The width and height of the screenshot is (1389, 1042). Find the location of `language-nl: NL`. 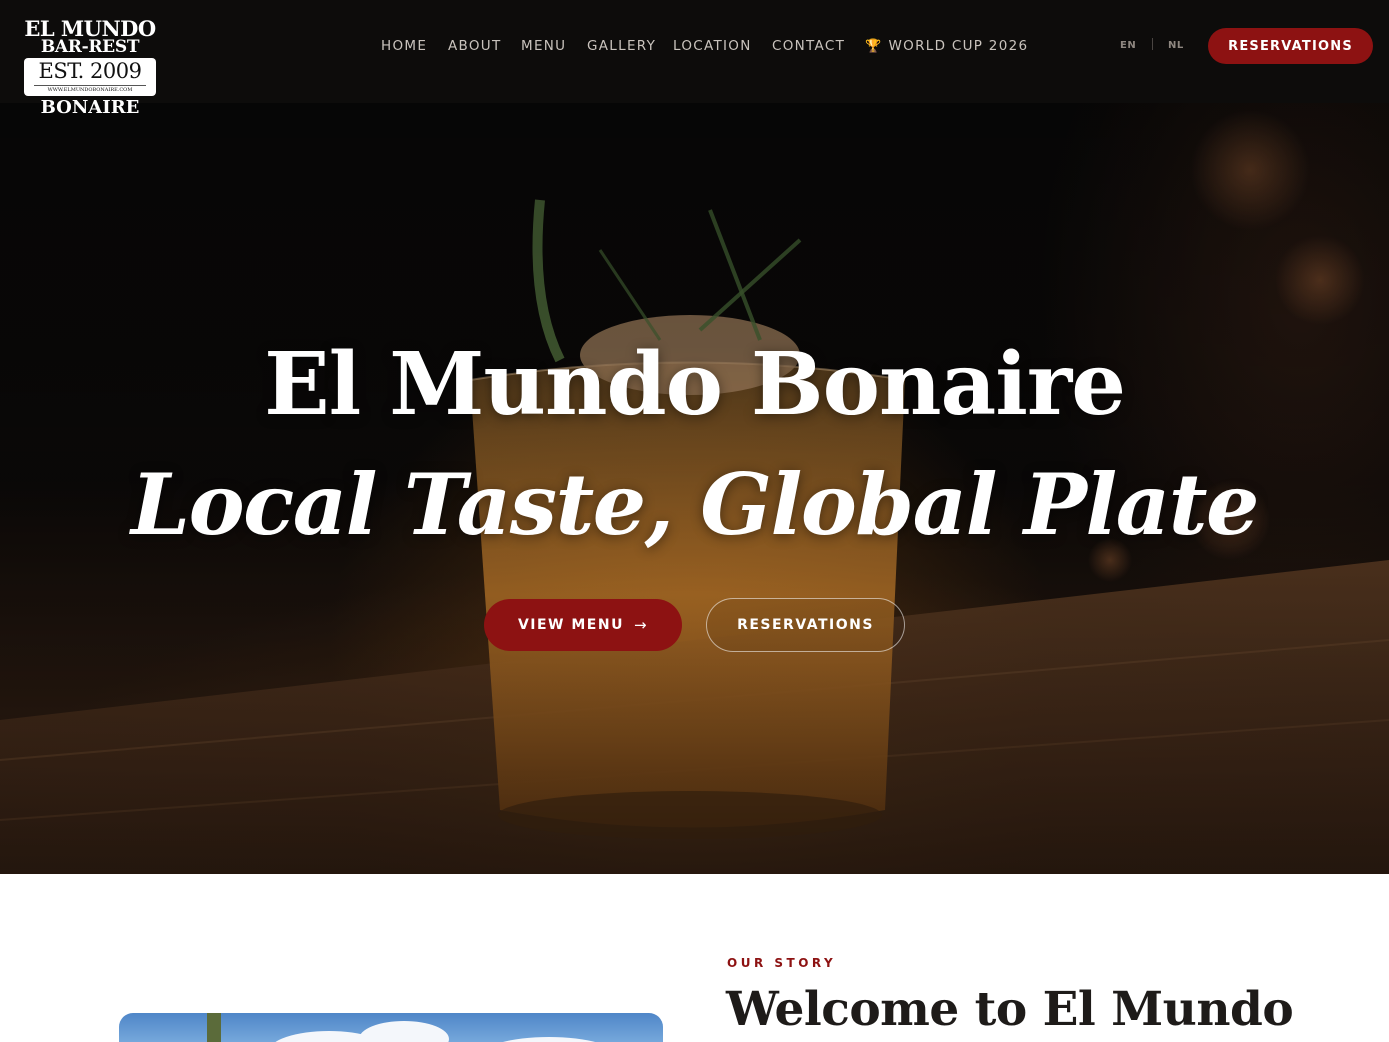

language-nl: NL is located at coordinates (1176, 45).